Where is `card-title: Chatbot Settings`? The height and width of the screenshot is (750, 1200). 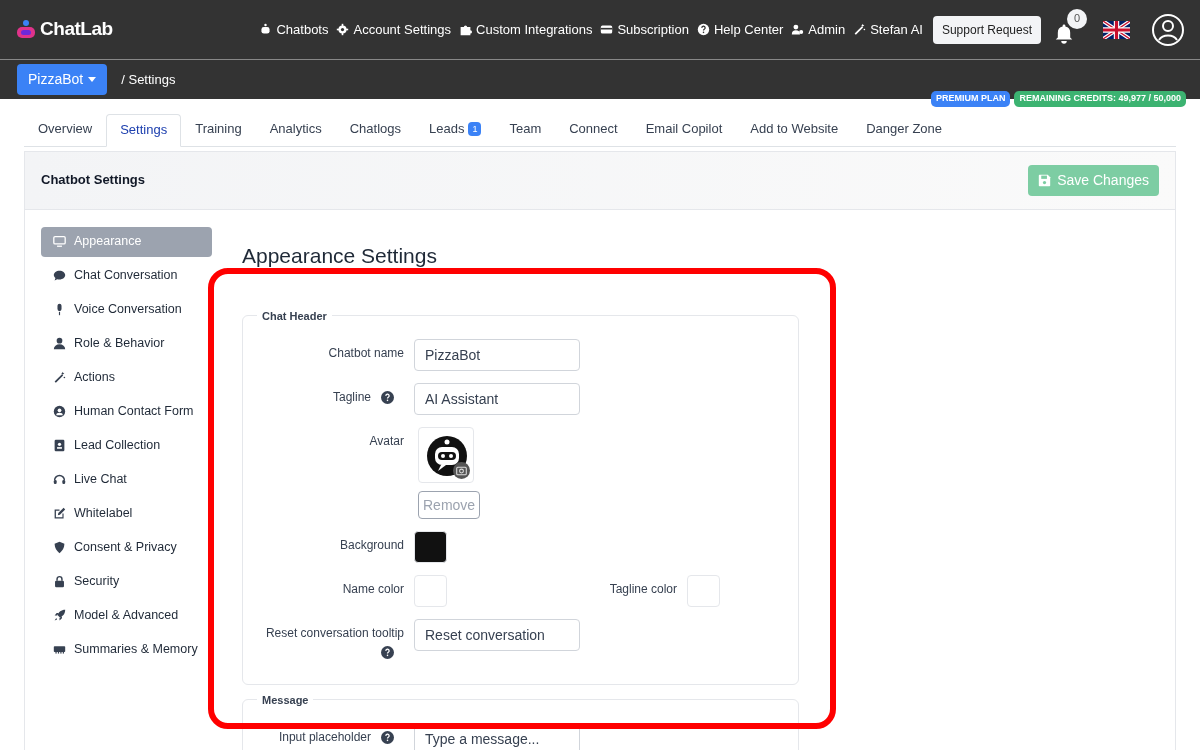 card-title: Chatbot Settings is located at coordinates (93, 180).